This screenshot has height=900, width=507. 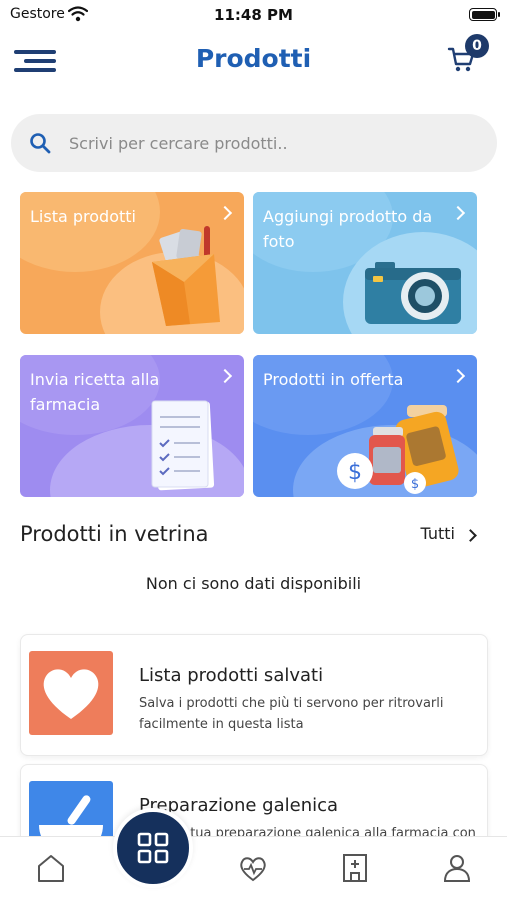 What do you see at coordinates (457, 868) in the screenshot?
I see `profile-icon` at bounding box center [457, 868].